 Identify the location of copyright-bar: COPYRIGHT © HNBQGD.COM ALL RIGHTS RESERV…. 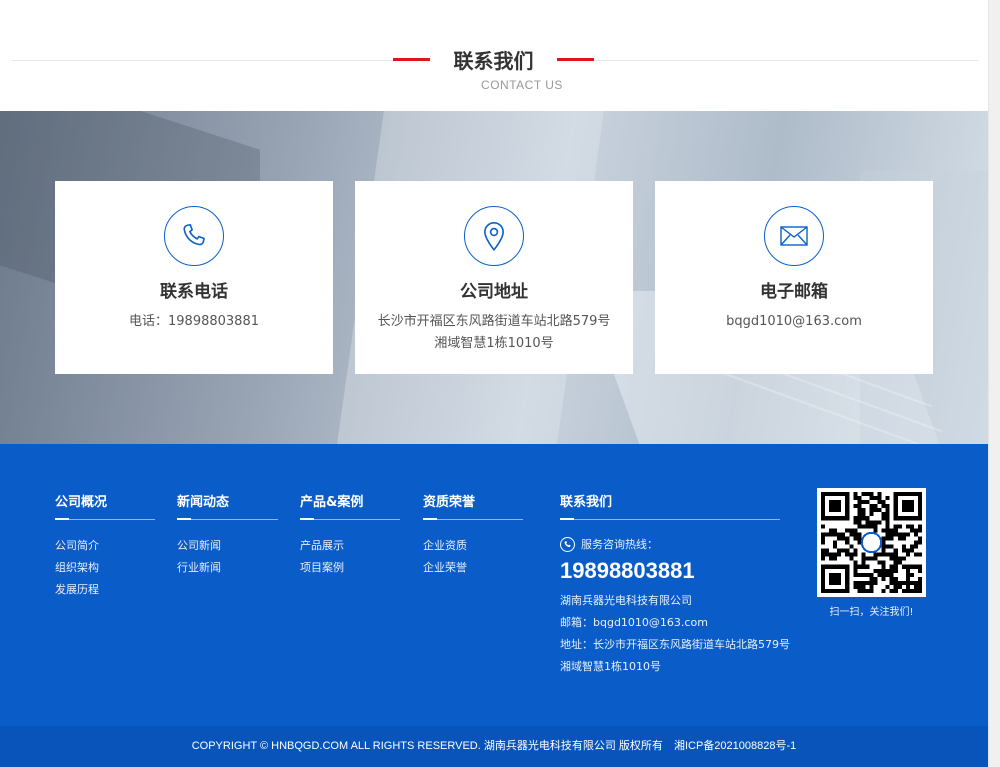
(494, 746).